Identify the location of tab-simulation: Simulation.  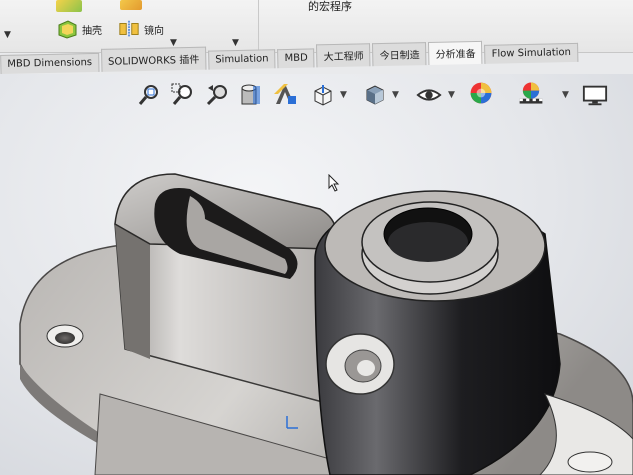
(242, 59).